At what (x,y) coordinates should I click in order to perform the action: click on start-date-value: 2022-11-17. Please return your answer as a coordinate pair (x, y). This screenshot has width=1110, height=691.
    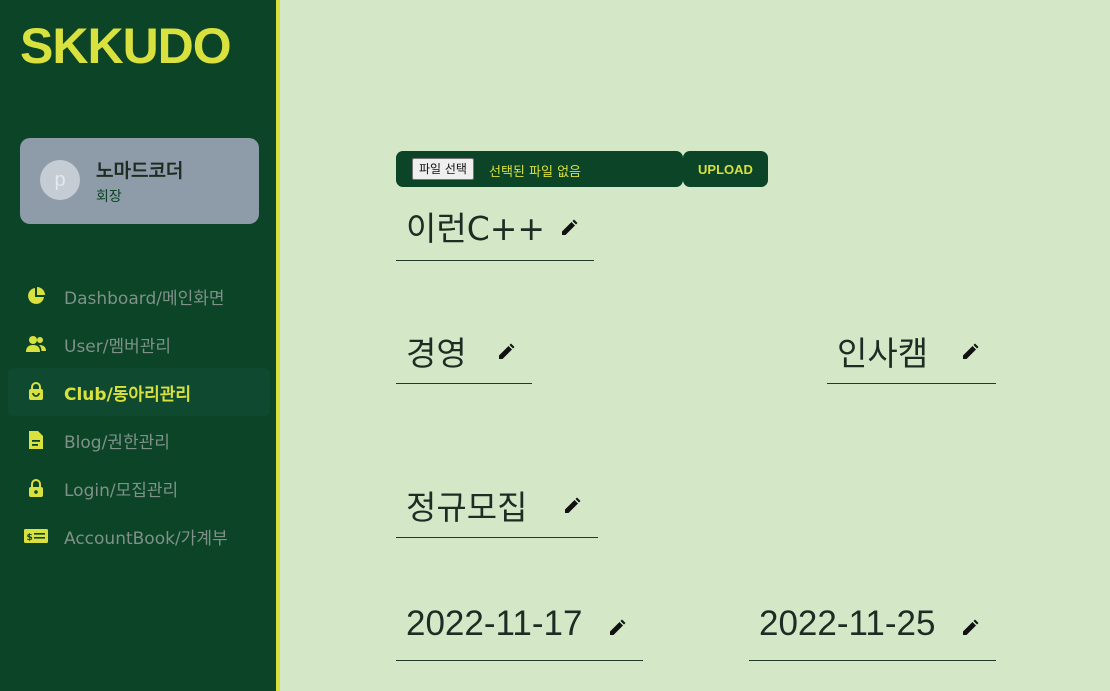
    Looking at the image, I should click on (494, 623).